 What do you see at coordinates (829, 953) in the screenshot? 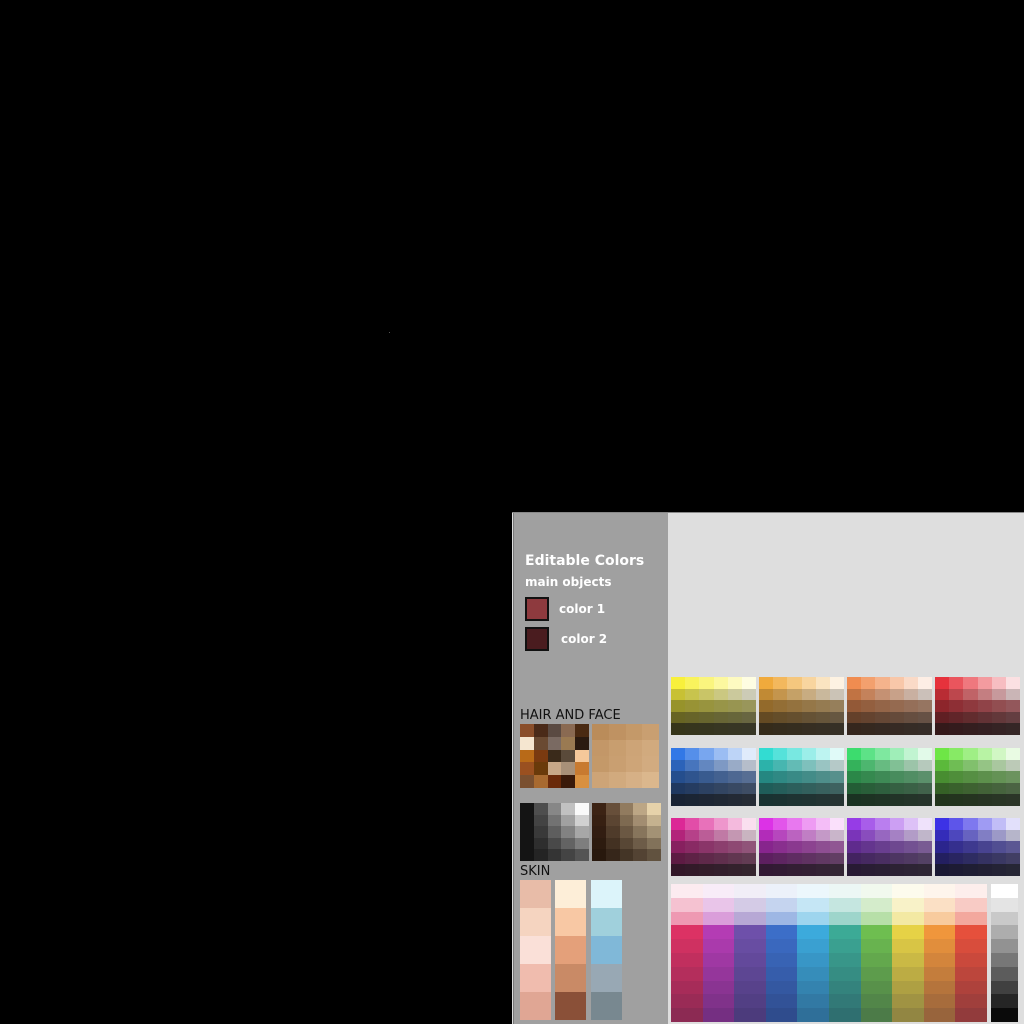
I see `pastel-palette` at bounding box center [829, 953].